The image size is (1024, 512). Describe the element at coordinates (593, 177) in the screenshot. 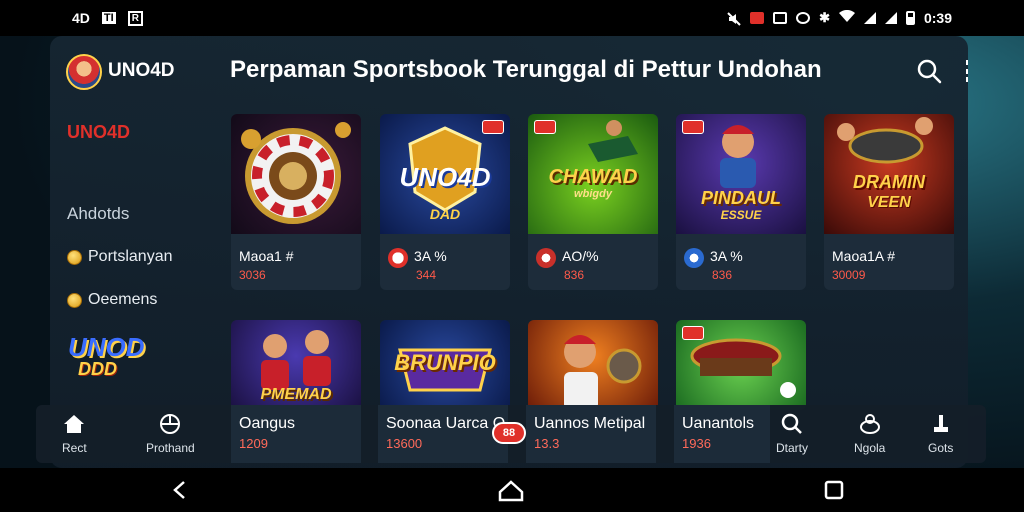

I see `art-title: CHAWAD` at that location.